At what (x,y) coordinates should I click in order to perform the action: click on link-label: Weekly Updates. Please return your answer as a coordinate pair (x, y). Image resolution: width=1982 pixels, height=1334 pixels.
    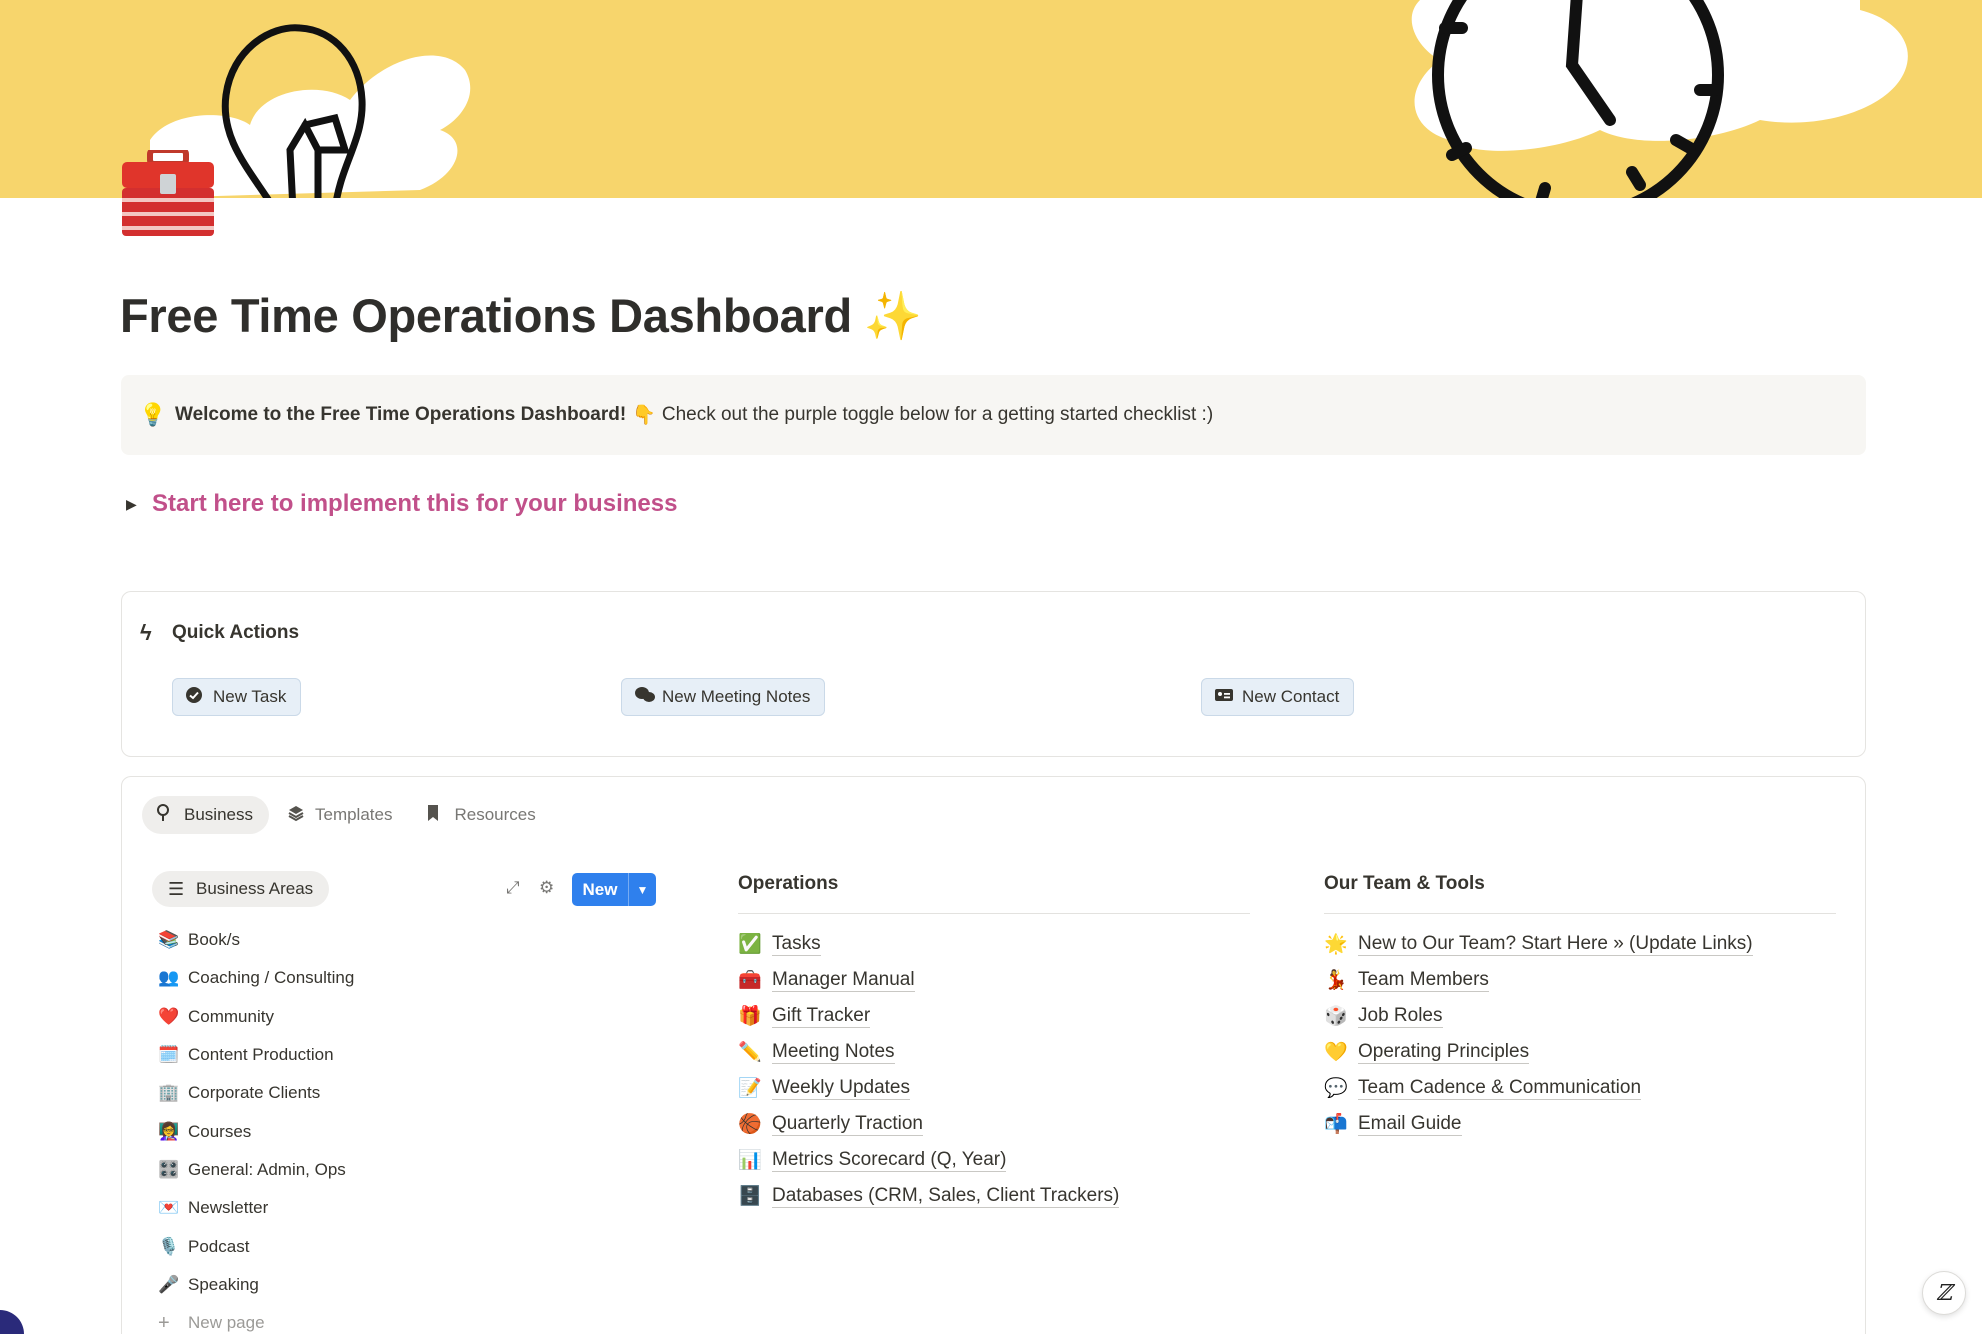
    Looking at the image, I should click on (841, 1088).